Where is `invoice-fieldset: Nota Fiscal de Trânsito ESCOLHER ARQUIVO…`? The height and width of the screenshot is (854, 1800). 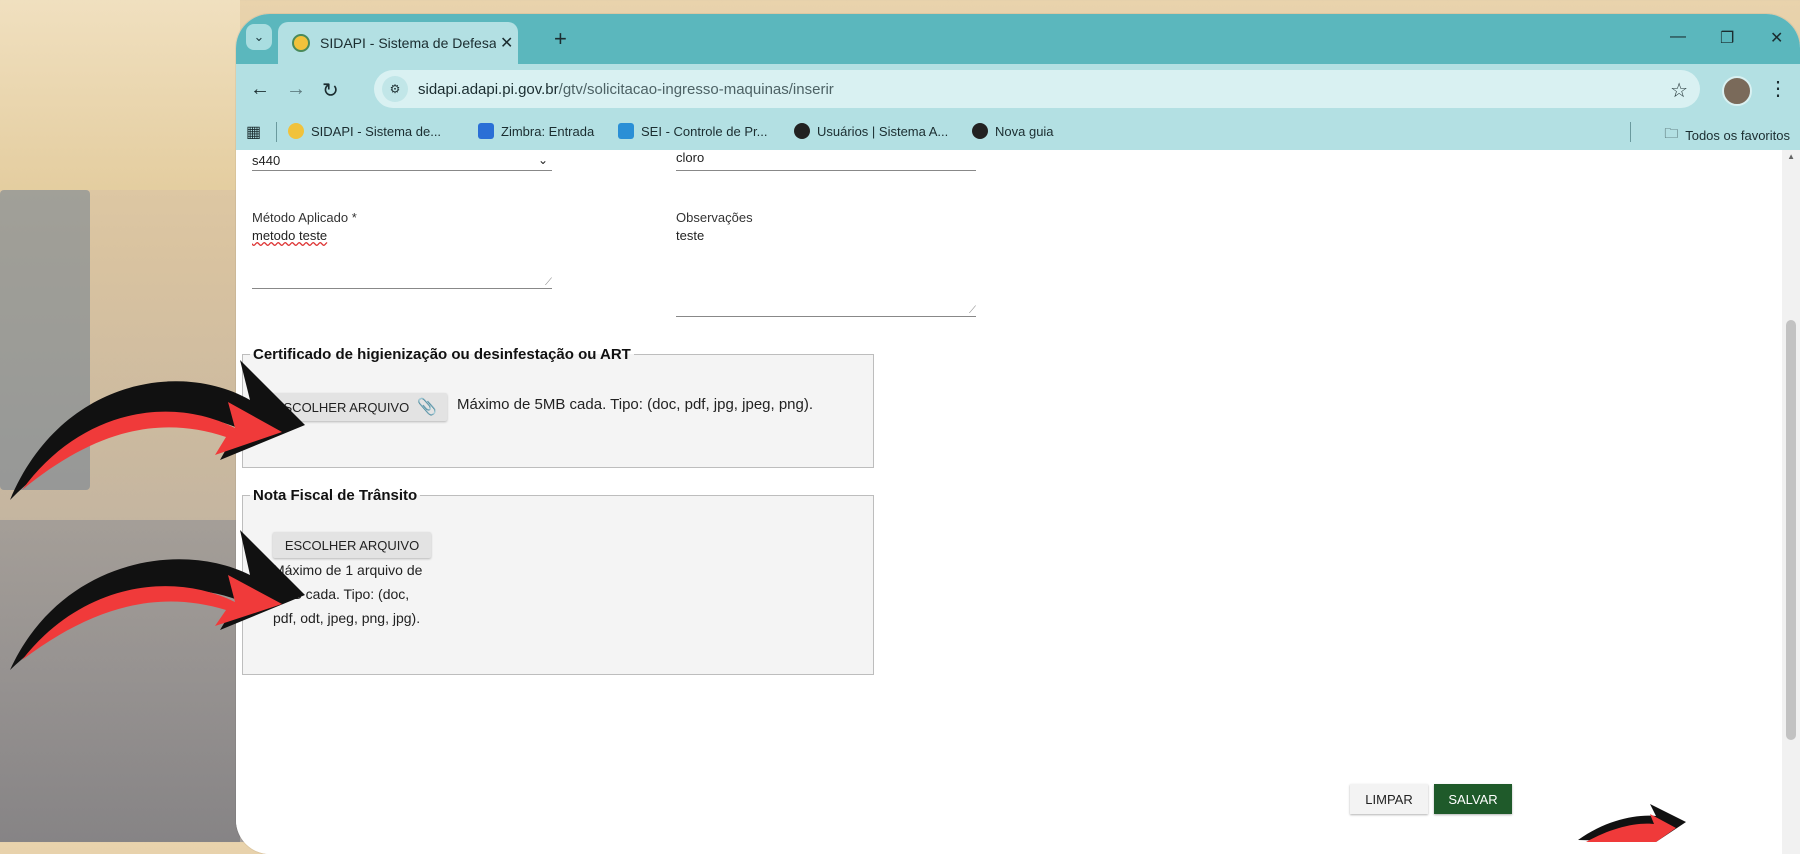
invoice-fieldset: Nota Fiscal de Trânsito ESCOLHER ARQUIVO… is located at coordinates (558, 581).